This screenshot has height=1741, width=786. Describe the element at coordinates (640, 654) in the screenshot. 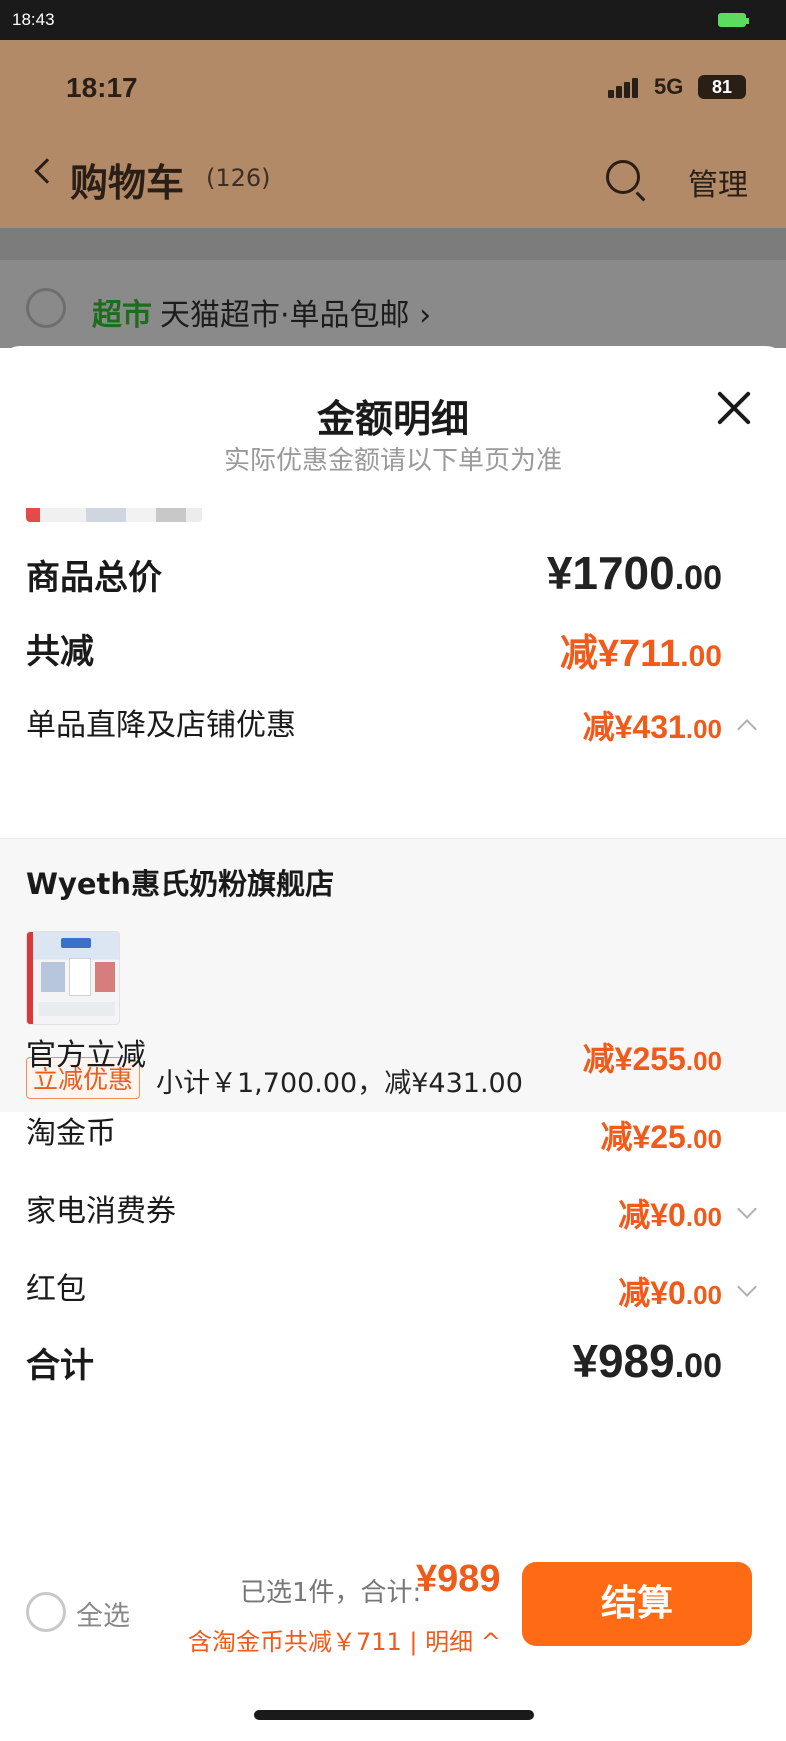

I see `total-reduction-amount: 减¥711.00` at that location.